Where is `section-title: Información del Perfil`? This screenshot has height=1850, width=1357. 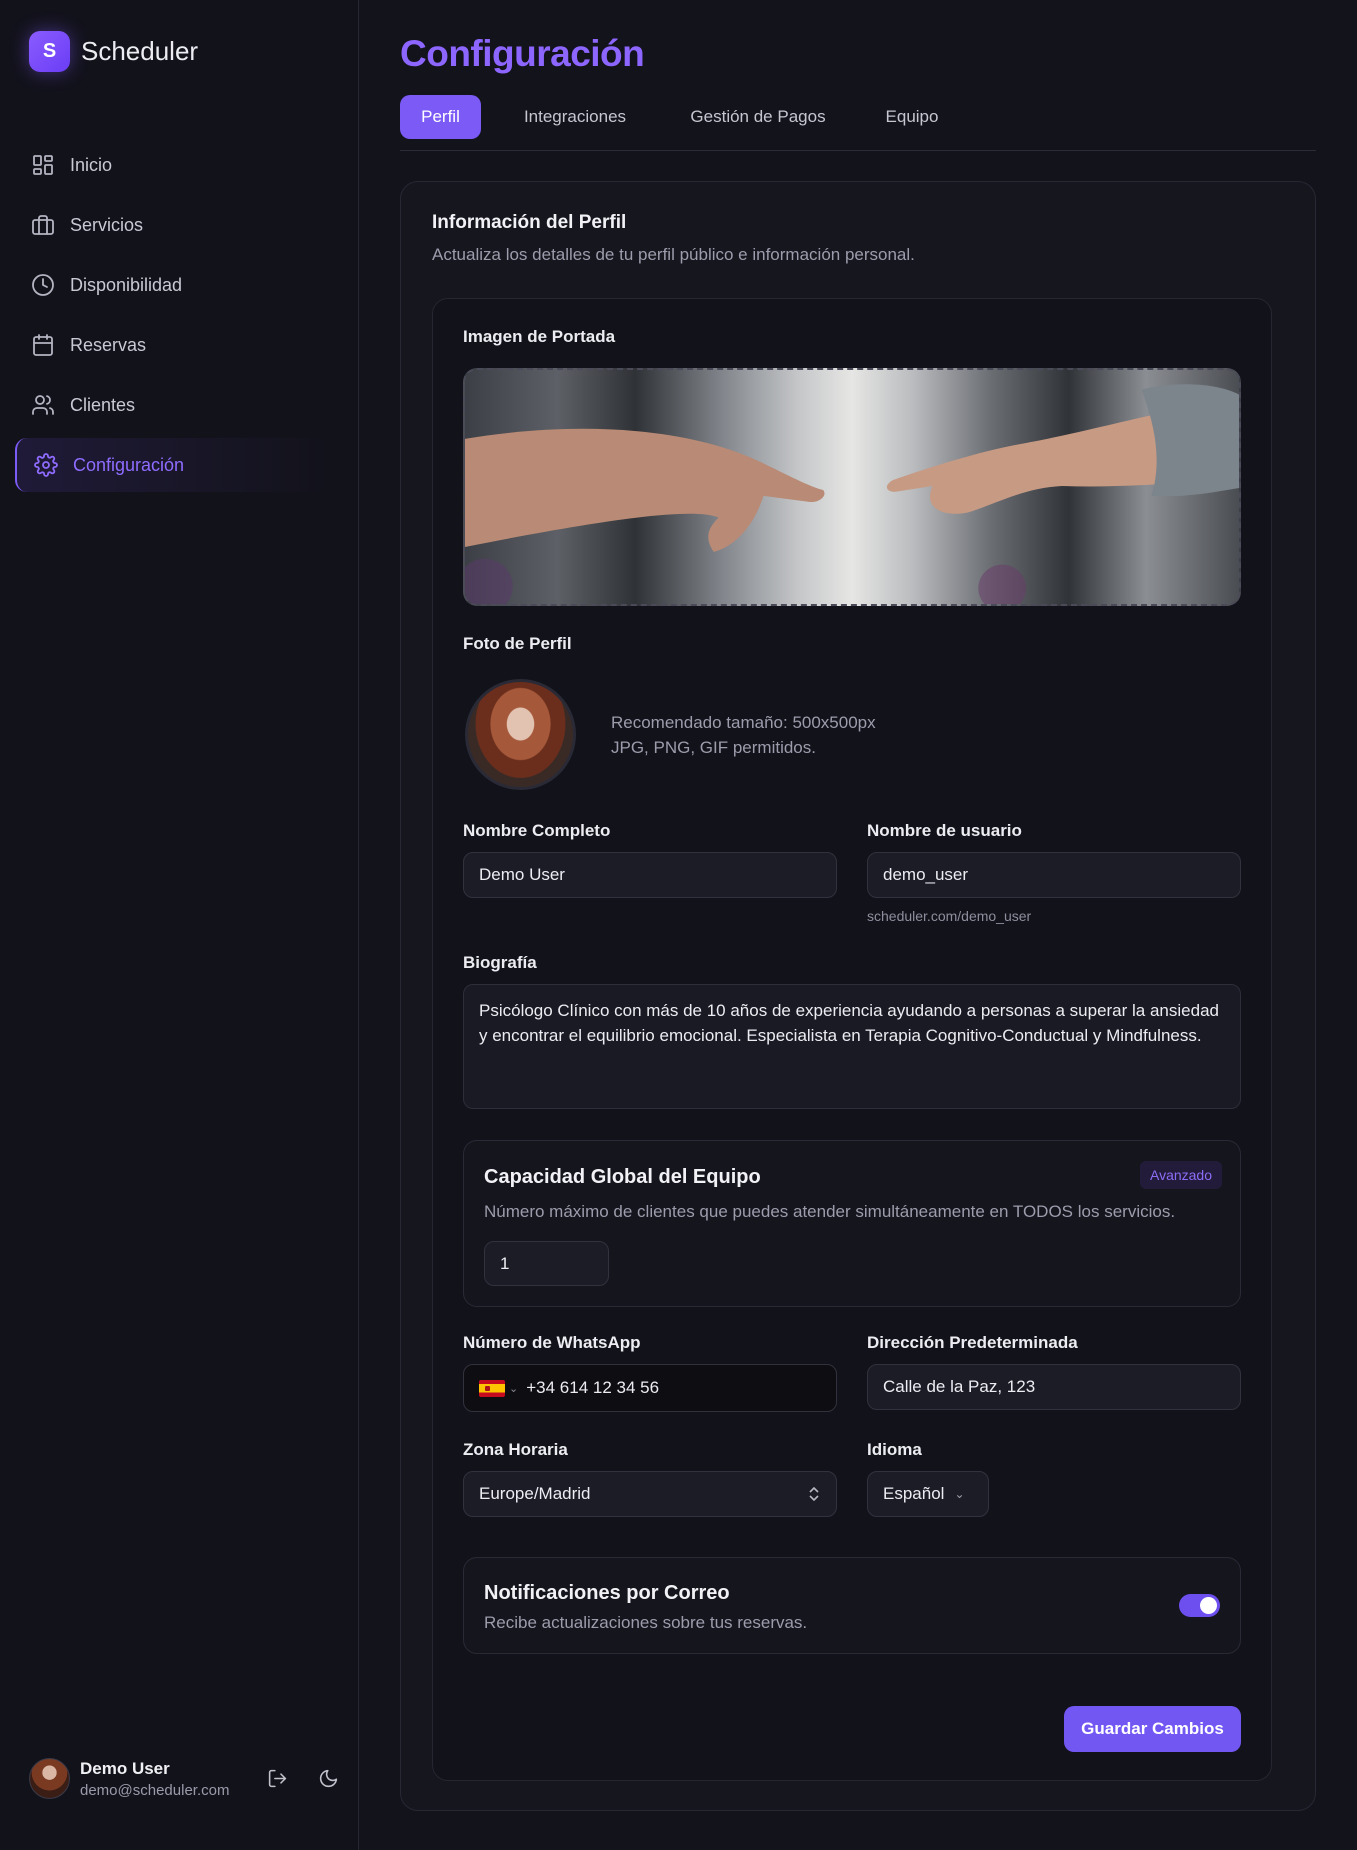
section-title: Información del Perfil is located at coordinates (529, 222).